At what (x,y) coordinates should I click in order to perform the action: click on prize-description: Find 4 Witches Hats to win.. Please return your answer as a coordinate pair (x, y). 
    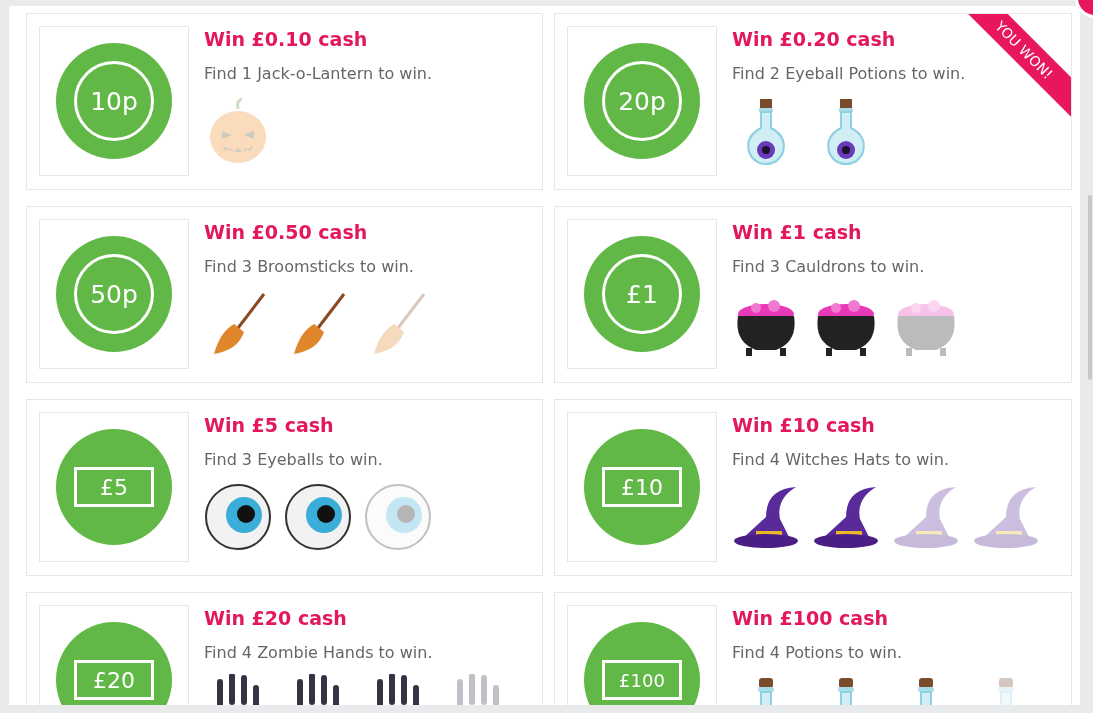
    Looking at the image, I should click on (841, 459).